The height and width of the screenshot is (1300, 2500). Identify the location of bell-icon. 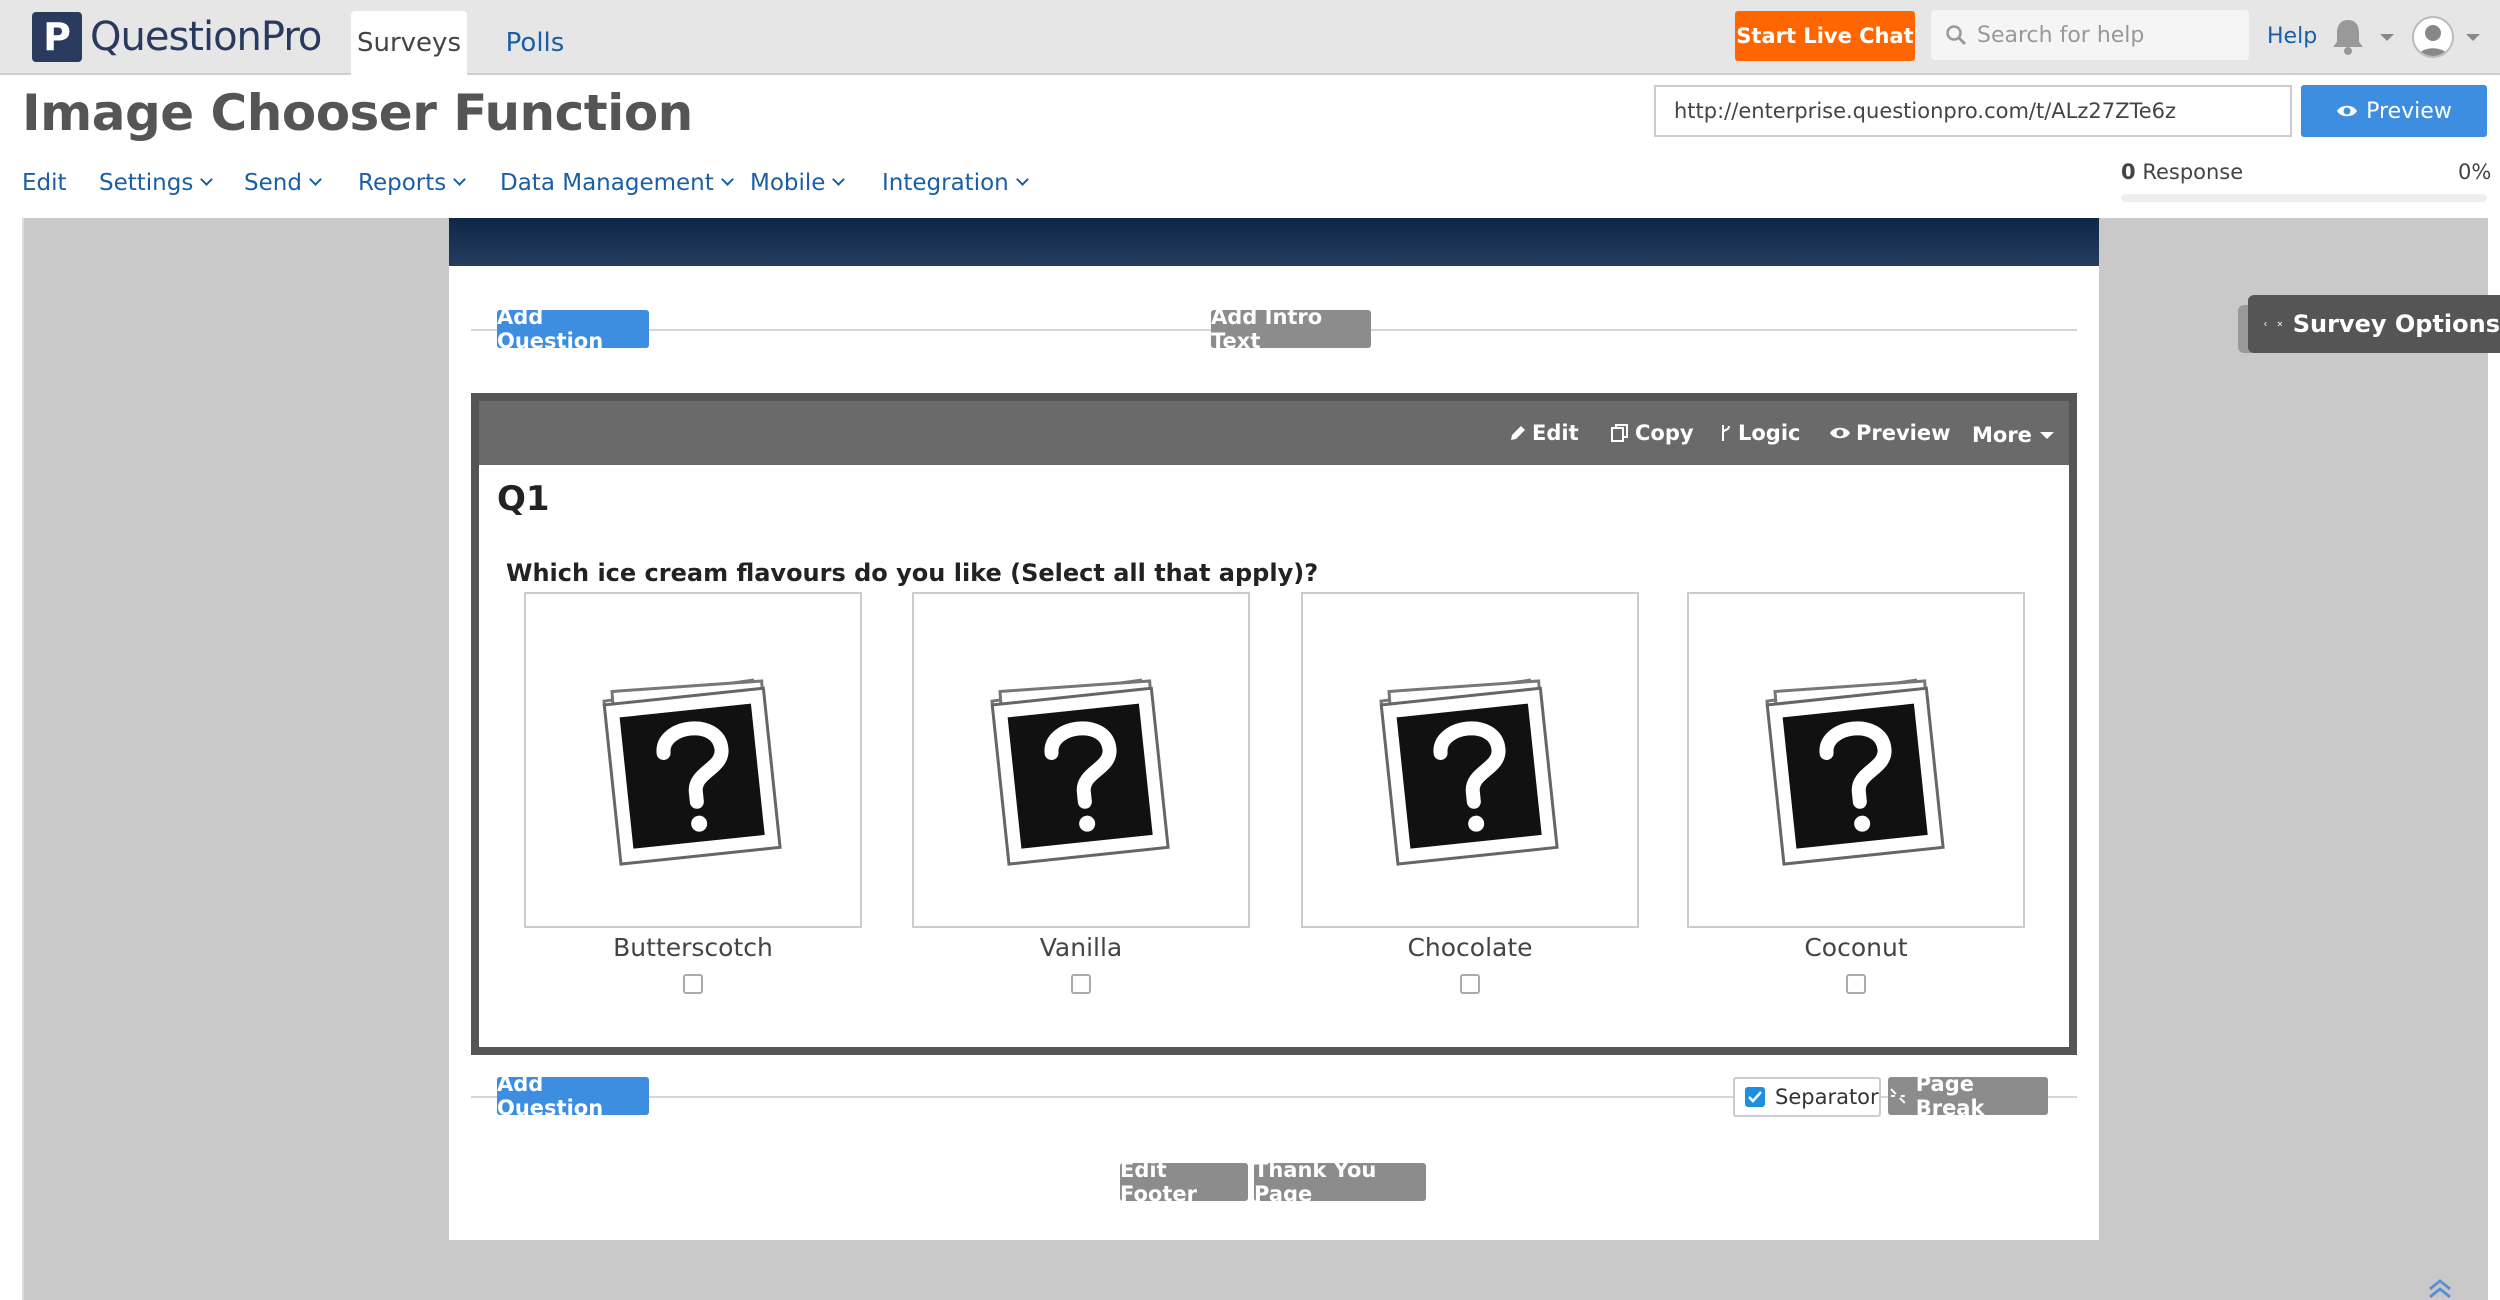
(2348, 36).